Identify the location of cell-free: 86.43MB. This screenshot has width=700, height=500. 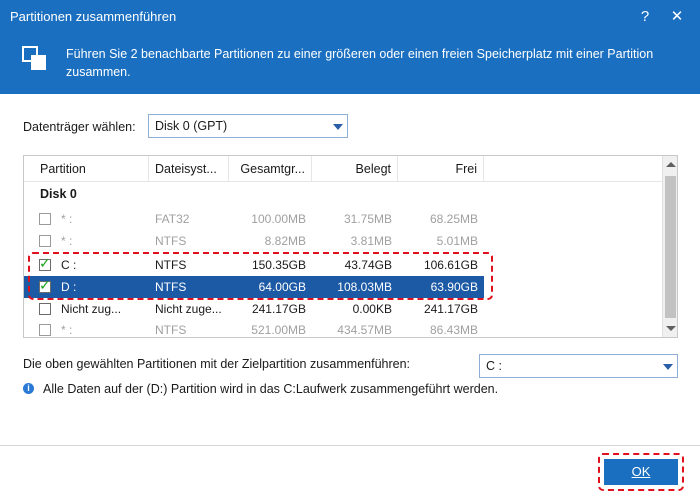
(453, 330).